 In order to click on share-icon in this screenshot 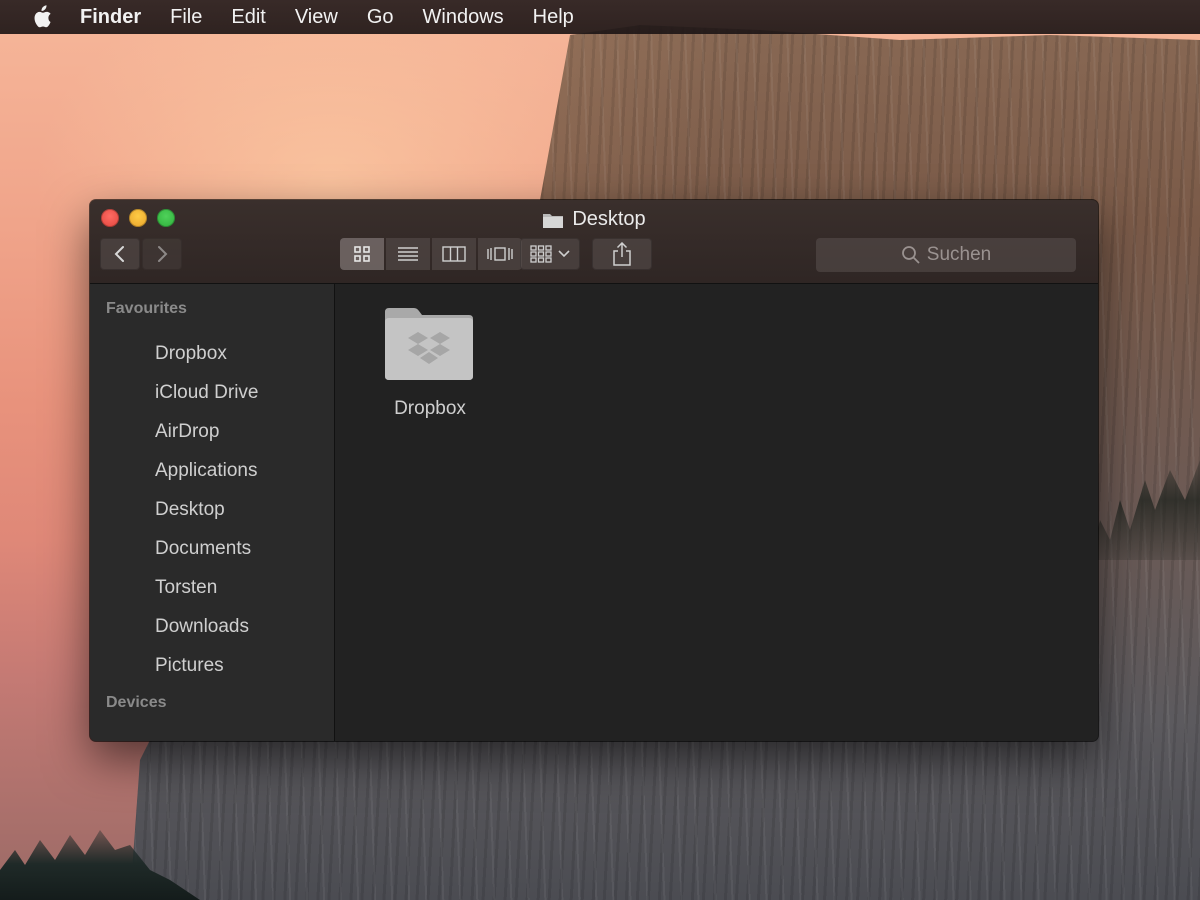, I will do `click(622, 254)`.